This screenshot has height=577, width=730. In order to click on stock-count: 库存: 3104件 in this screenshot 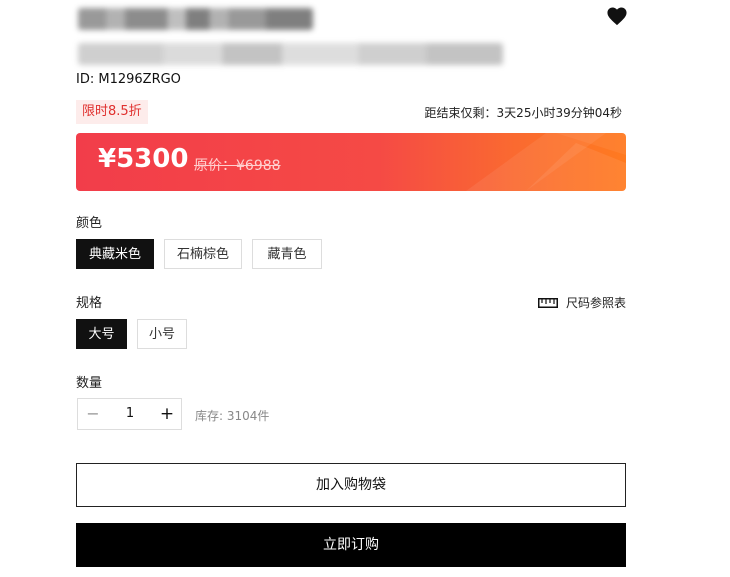, I will do `click(232, 416)`.